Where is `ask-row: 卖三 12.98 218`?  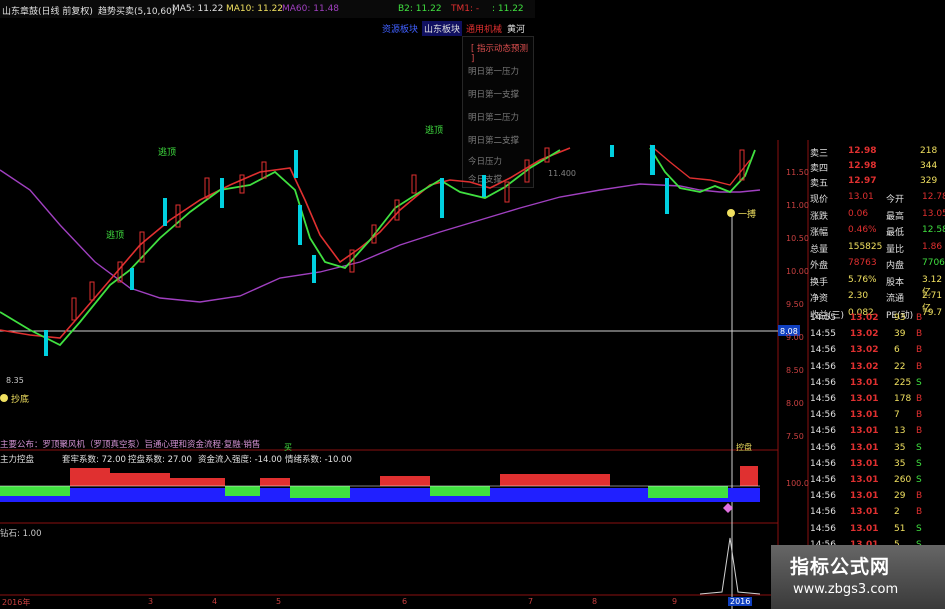 ask-row: 卖三 12.98 218 is located at coordinates (877, 153).